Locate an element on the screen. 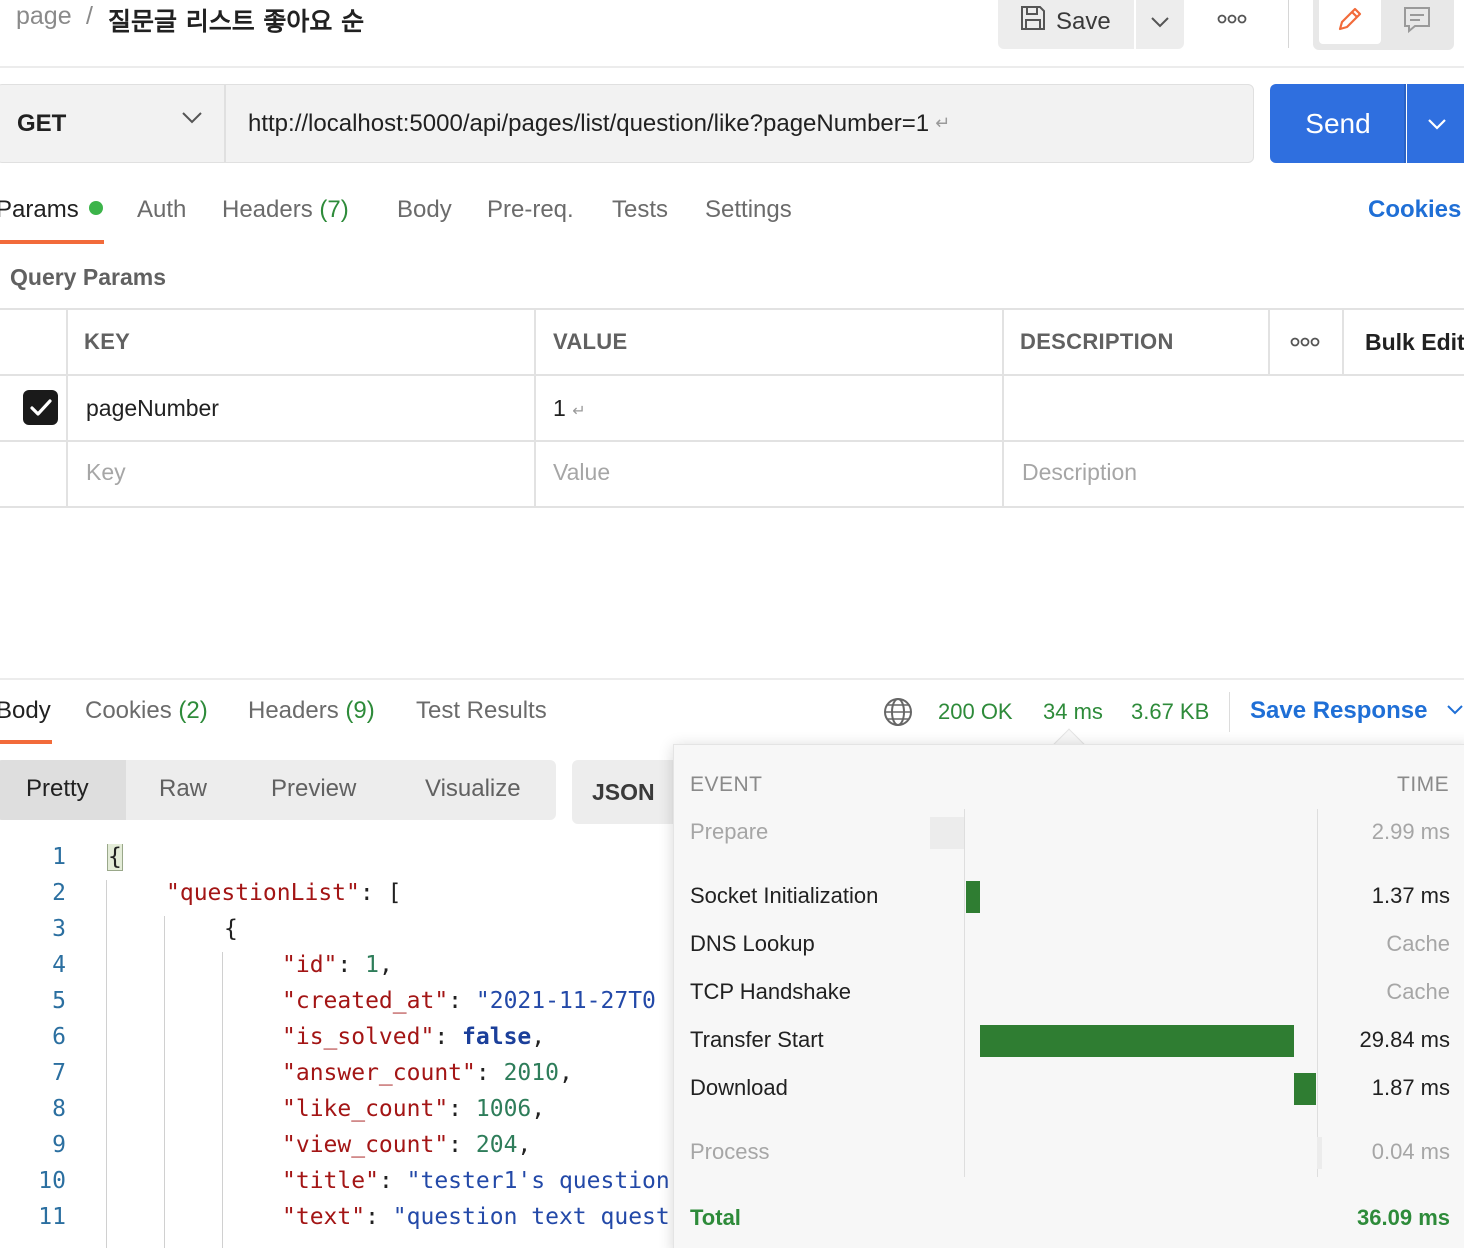 The width and height of the screenshot is (1464, 1248). column-options-button is located at coordinates (1305, 343).